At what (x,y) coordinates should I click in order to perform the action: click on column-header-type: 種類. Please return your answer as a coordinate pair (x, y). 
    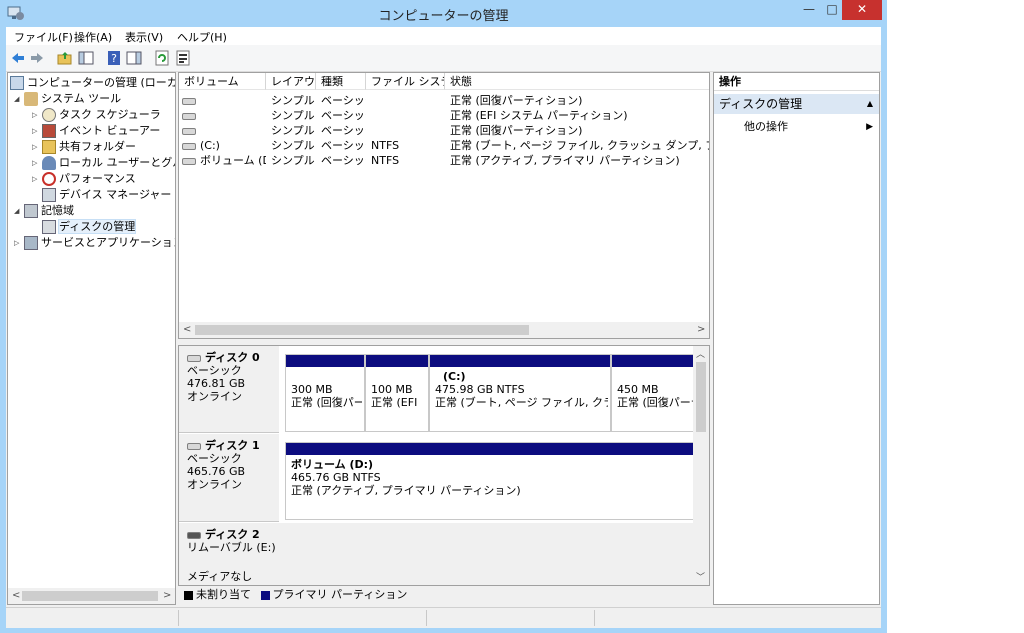
    Looking at the image, I should click on (341, 81).